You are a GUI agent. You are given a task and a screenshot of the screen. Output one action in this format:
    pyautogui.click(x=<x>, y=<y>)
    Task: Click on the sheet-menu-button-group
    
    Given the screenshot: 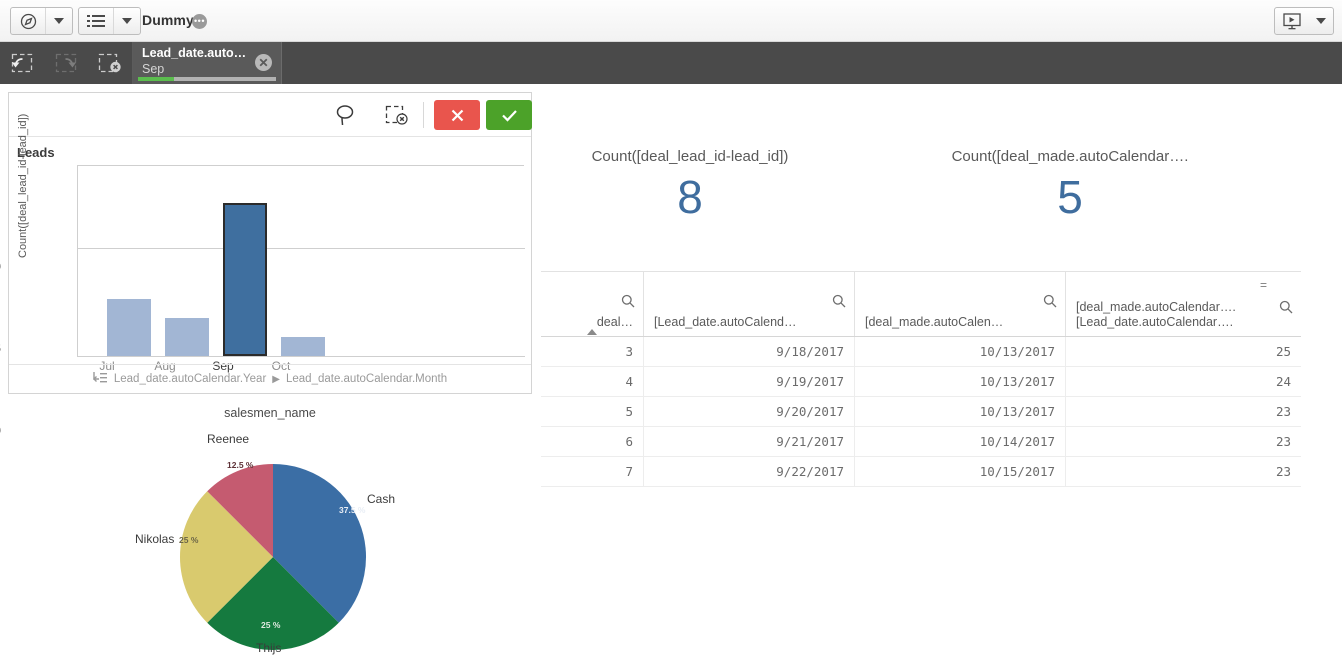 What is the action you would take?
    pyautogui.click(x=109, y=21)
    